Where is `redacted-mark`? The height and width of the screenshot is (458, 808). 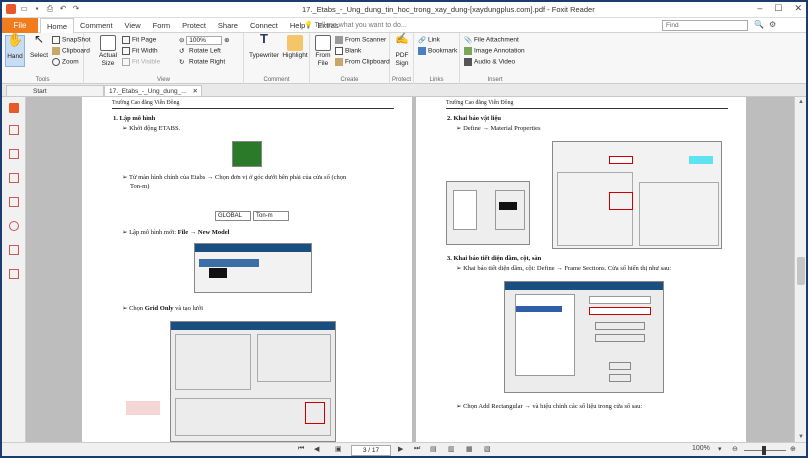
redacted-mark is located at coordinates (143, 408).